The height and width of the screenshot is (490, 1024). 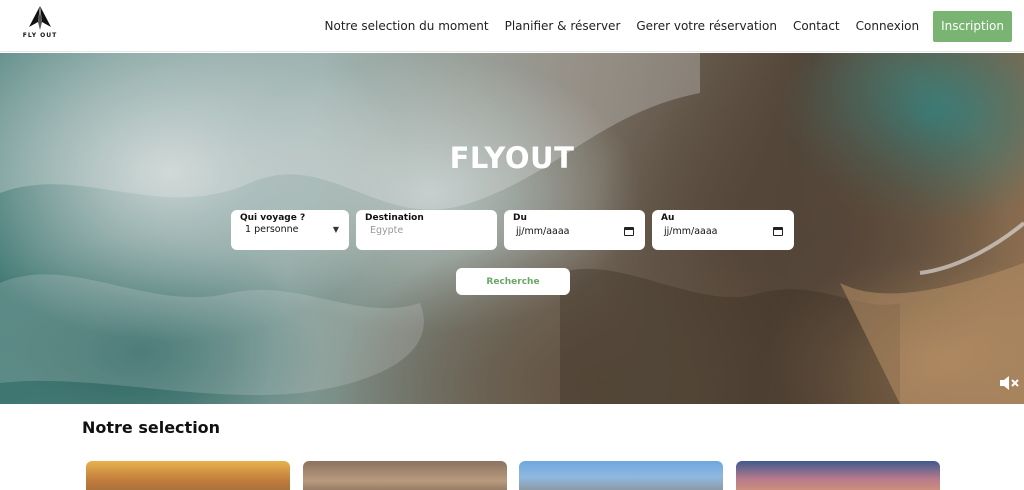 I want to click on travelers-select: Qui voyage ? 1 personne ▼, so click(x=290, y=230).